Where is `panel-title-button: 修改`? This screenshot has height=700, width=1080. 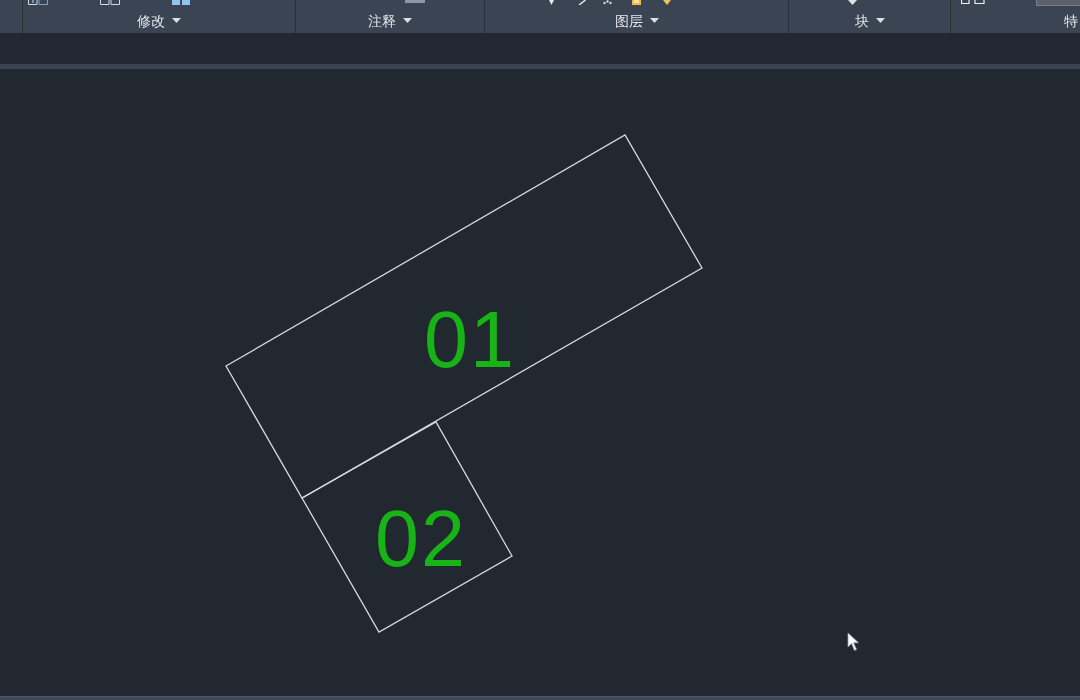
panel-title-button: 修改 is located at coordinates (159, 20).